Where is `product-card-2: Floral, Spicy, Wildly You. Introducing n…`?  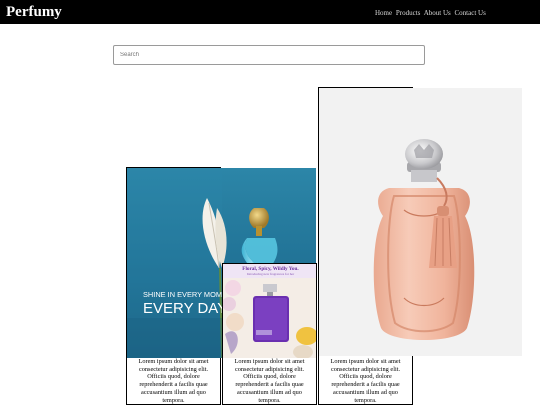 product-card-2: Floral, Spicy, Wildly You. Introducing n… is located at coordinates (269, 334).